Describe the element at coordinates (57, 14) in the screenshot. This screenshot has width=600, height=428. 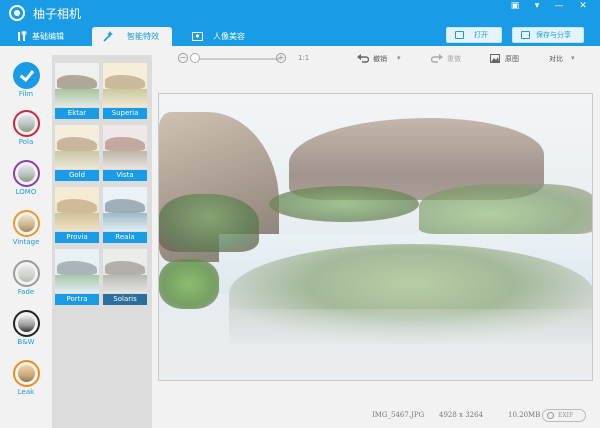
I see `app-title: 柚子相机` at that location.